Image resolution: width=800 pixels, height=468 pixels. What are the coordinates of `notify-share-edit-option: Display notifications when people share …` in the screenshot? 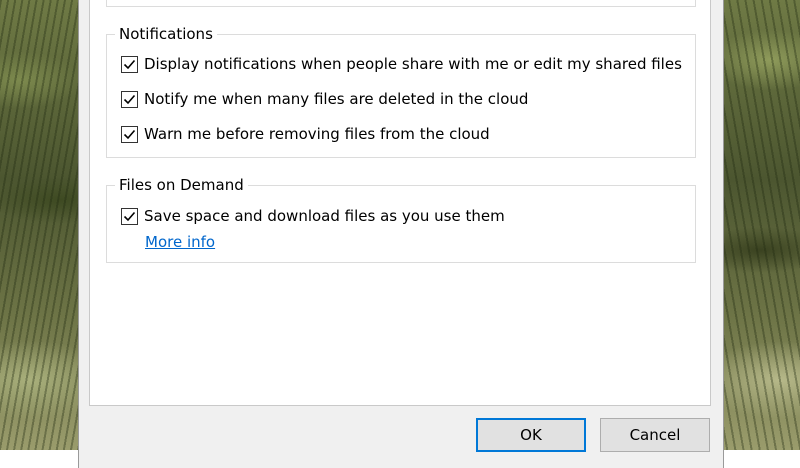 It's located at (401, 64).